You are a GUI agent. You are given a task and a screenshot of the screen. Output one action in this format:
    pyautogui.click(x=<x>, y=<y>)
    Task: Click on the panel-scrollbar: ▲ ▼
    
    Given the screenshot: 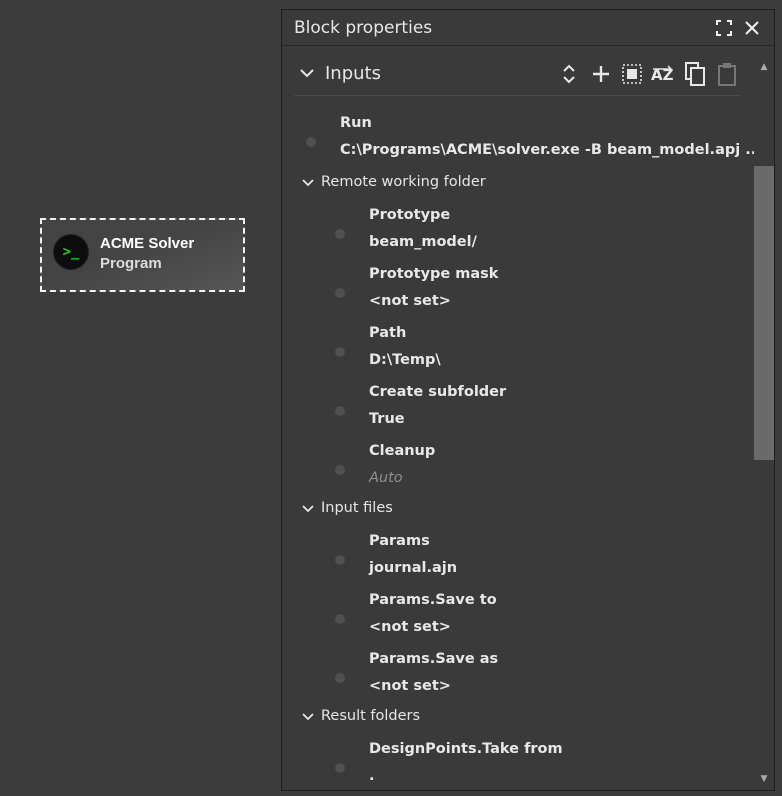 What is the action you would take?
    pyautogui.click(x=764, y=423)
    